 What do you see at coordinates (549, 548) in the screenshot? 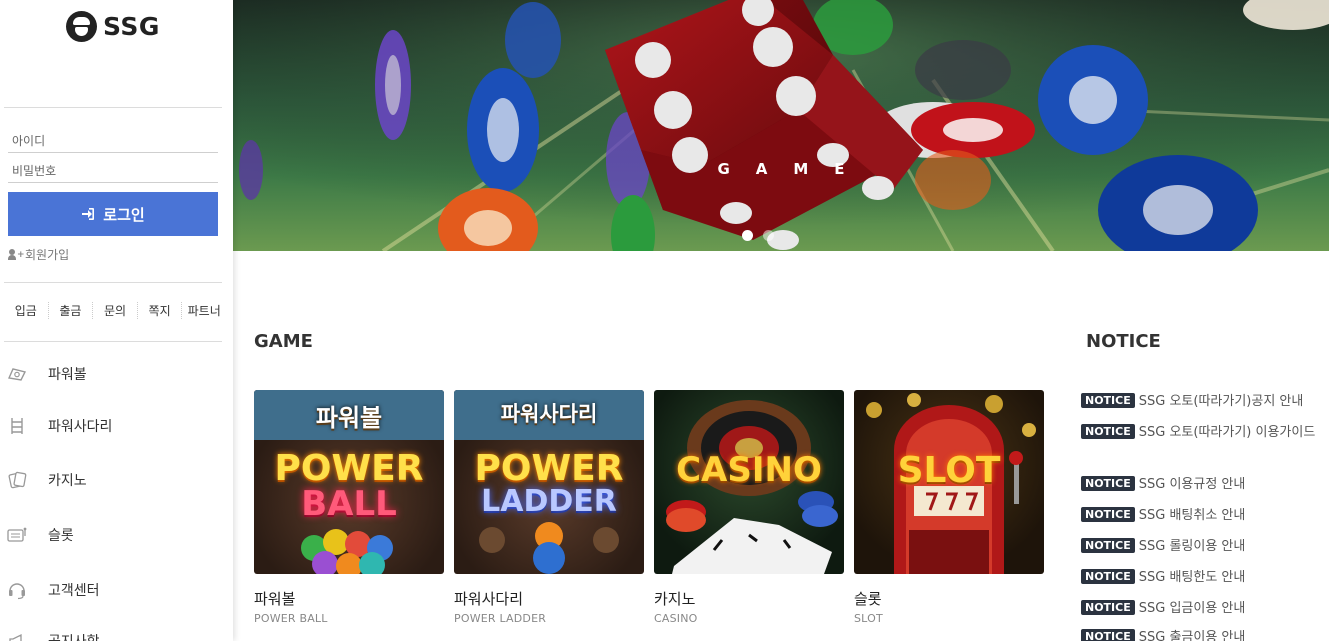
I see `ladder-illustration` at bounding box center [549, 548].